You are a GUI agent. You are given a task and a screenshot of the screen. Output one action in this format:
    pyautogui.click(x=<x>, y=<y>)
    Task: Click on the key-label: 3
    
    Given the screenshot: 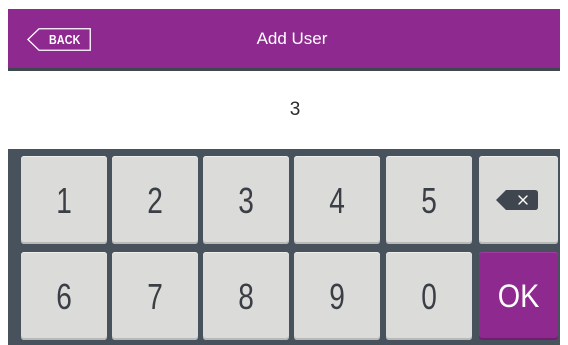 What is the action you would take?
    pyautogui.click(x=246, y=200)
    